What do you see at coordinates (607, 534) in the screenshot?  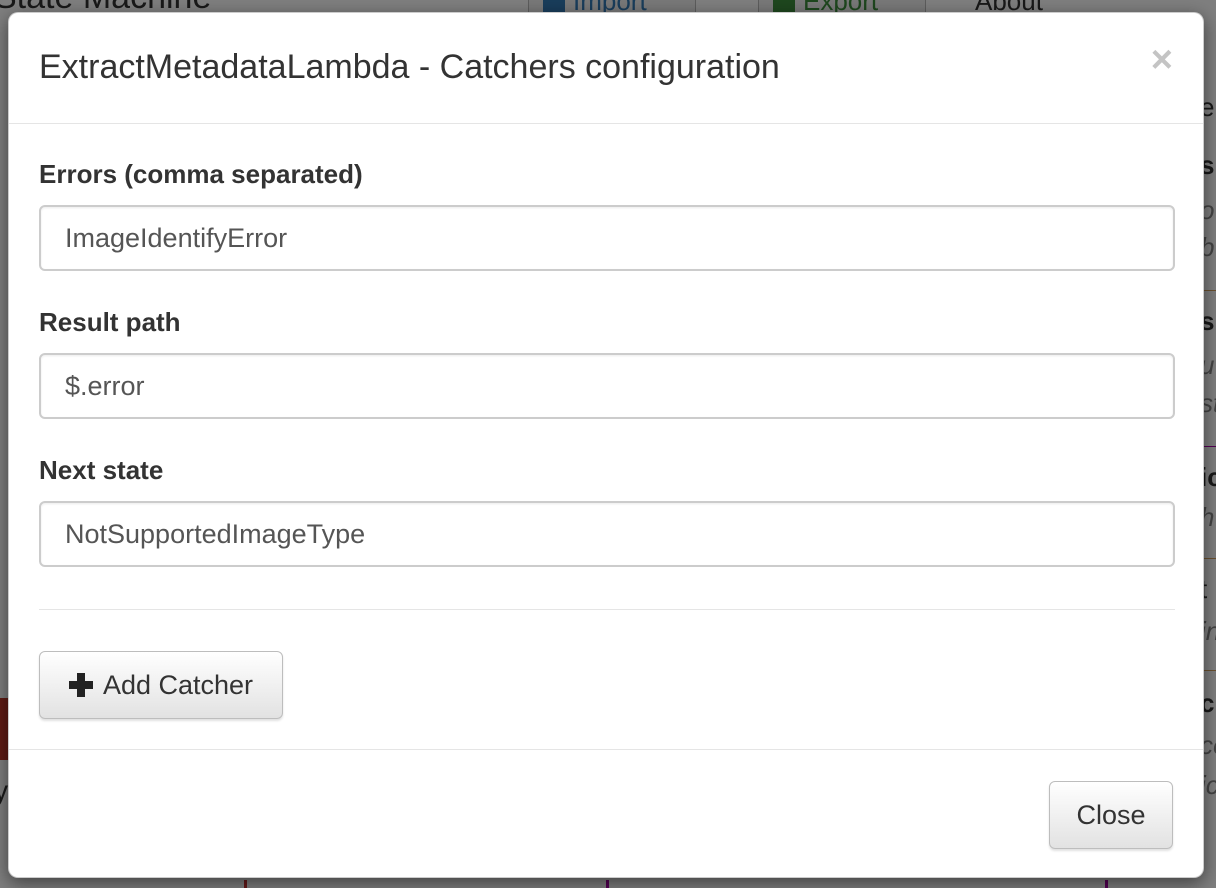 I see `next-state-input` at bounding box center [607, 534].